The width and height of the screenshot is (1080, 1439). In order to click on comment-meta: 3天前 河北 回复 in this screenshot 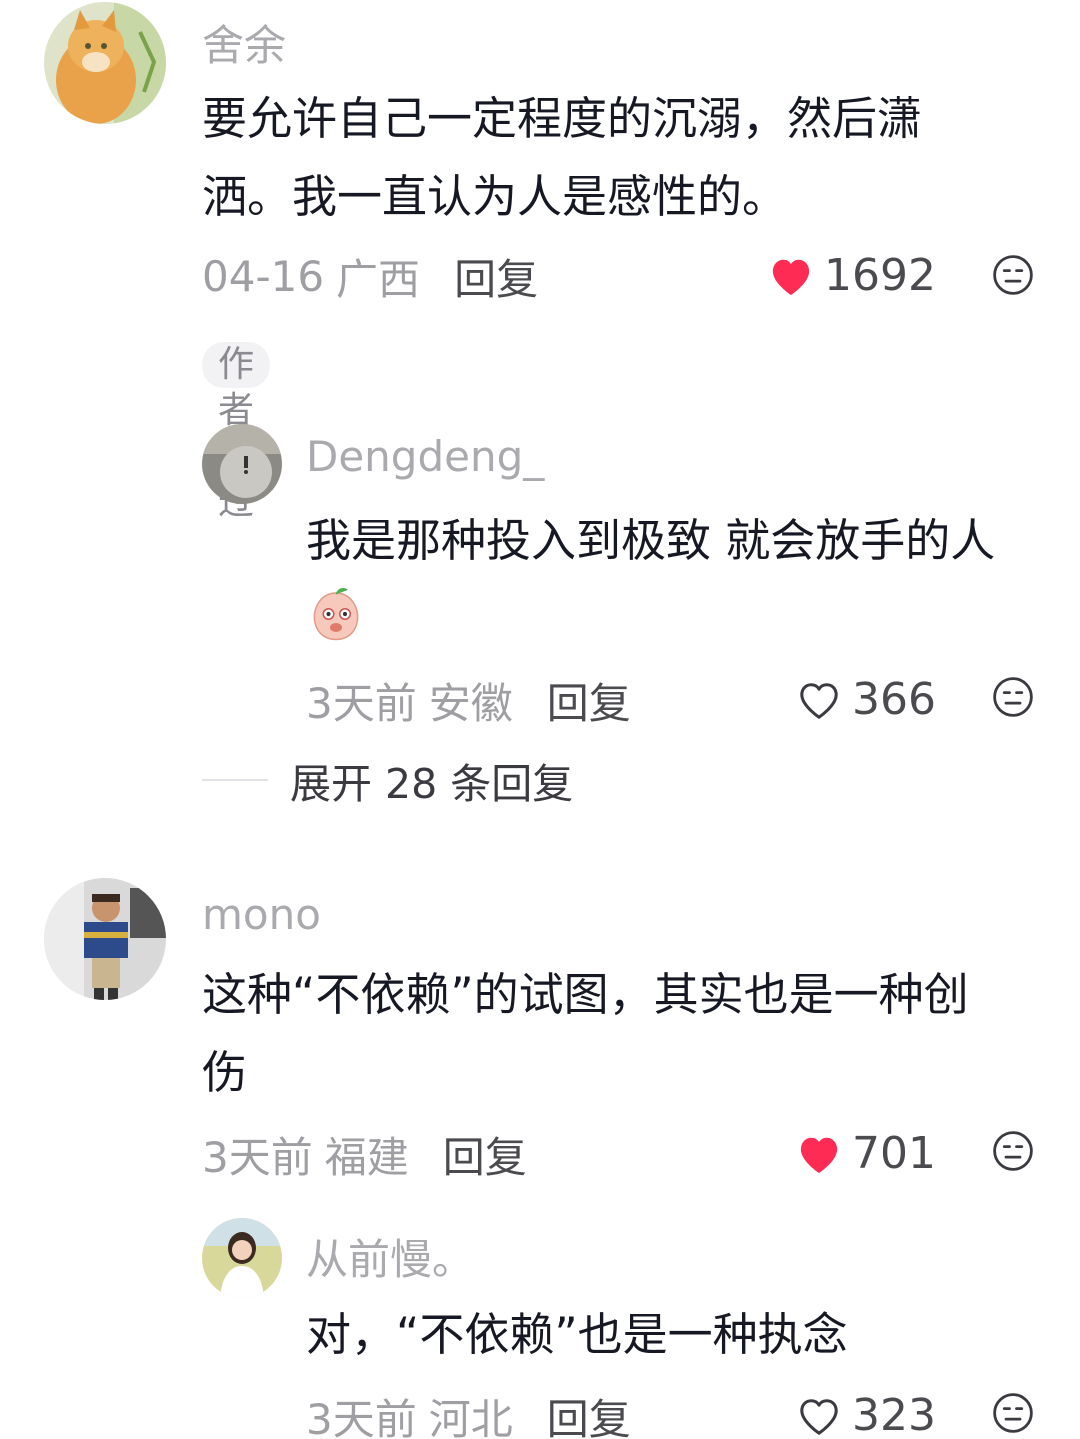, I will do `click(468, 1412)`.